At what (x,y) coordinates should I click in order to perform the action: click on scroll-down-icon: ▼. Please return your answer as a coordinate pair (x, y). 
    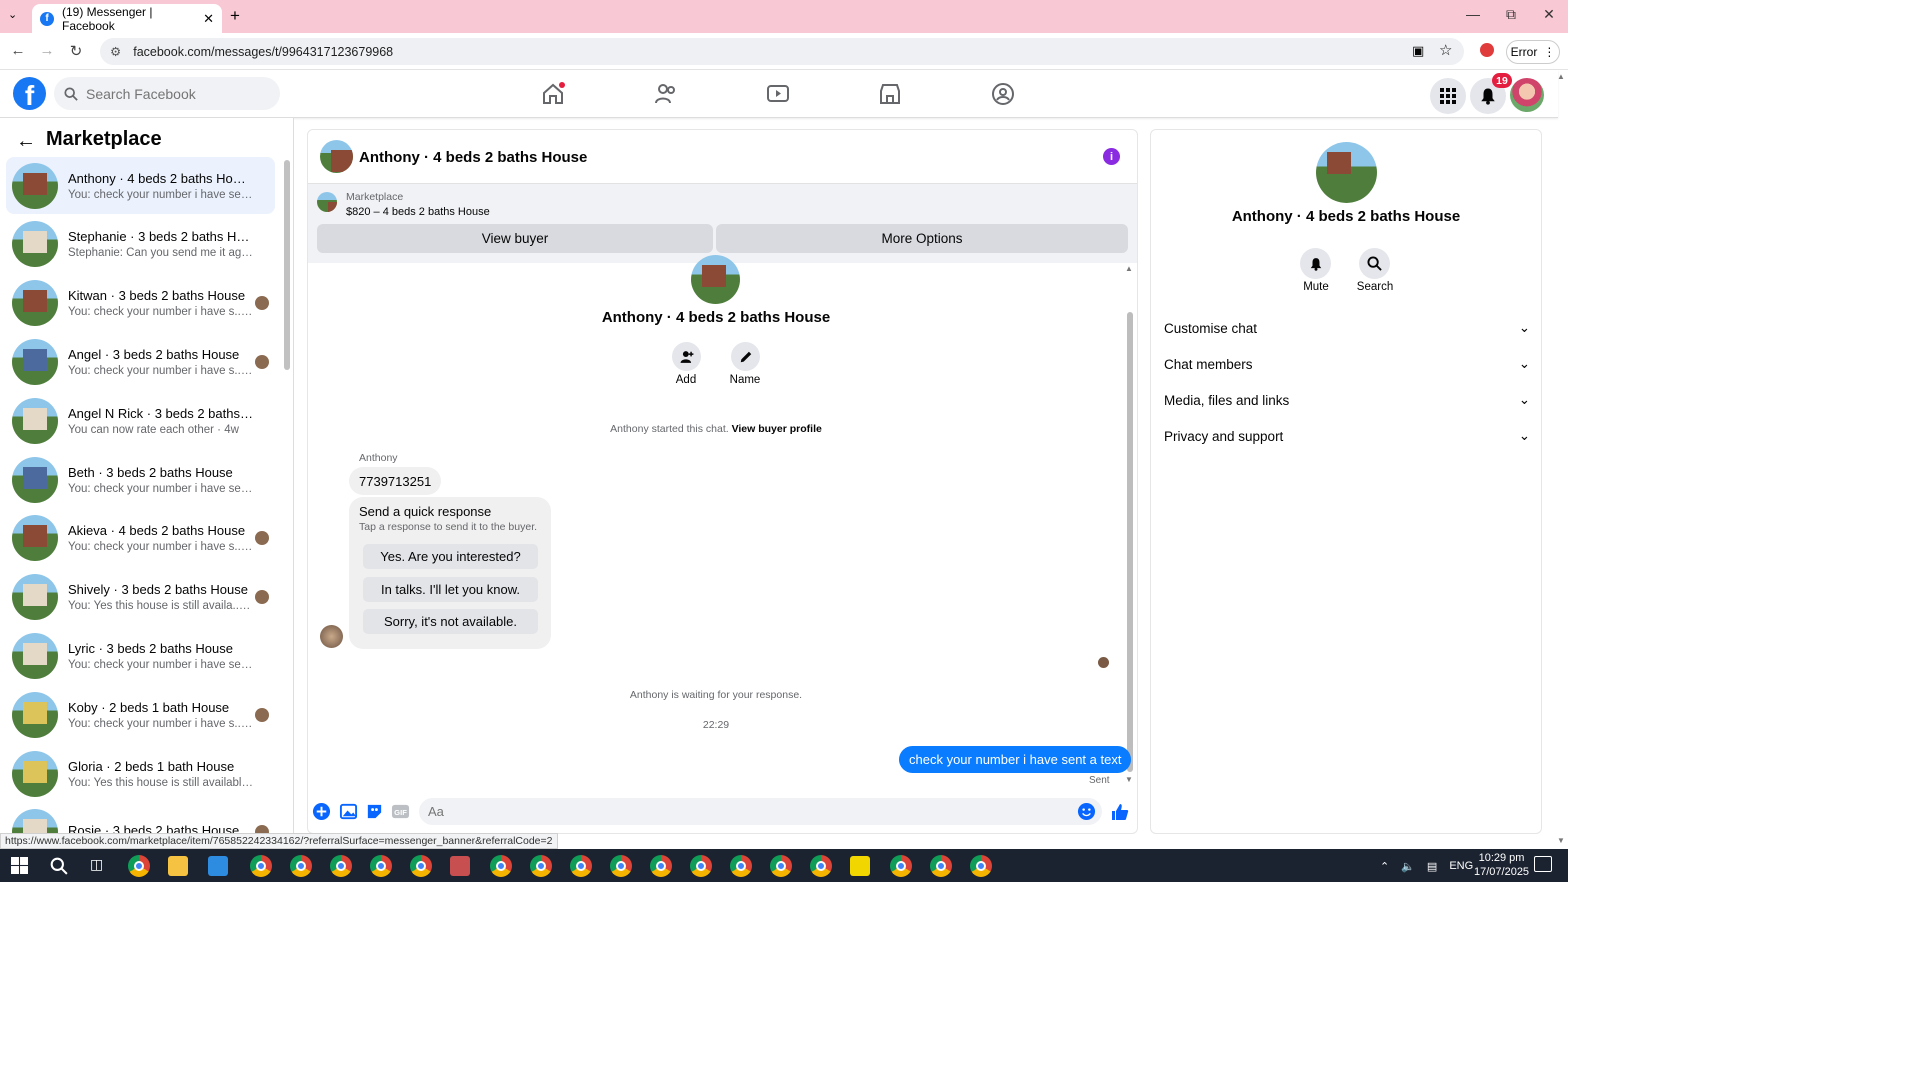
    Looking at the image, I should click on (1129, 779).